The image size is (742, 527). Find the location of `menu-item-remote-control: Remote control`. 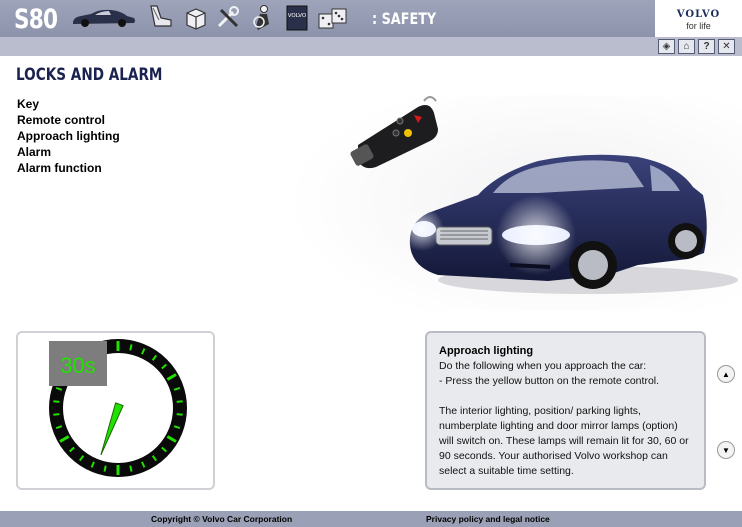

menu-item-remote-control: Remote control is located at coordinates (68, 120).